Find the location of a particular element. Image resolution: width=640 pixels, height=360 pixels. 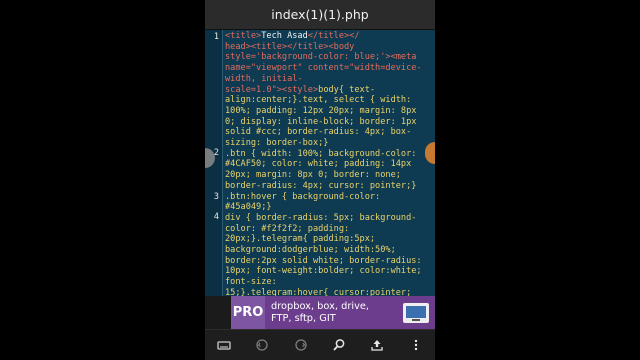

undo-button is located at coordinates (262, 345).